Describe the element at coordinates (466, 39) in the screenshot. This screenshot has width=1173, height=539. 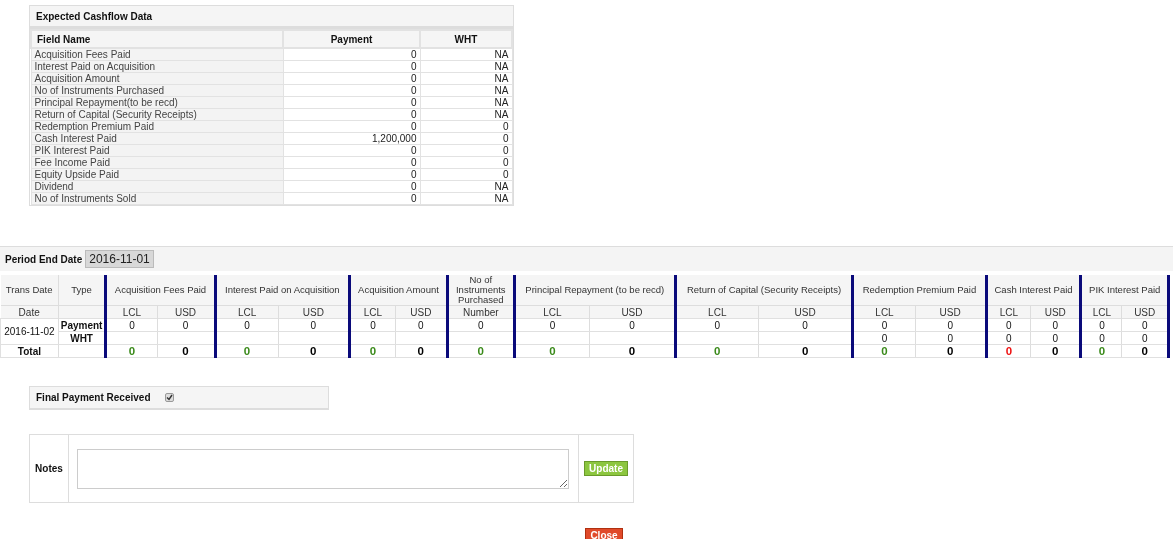
I see `column-header: WHT` at that location.